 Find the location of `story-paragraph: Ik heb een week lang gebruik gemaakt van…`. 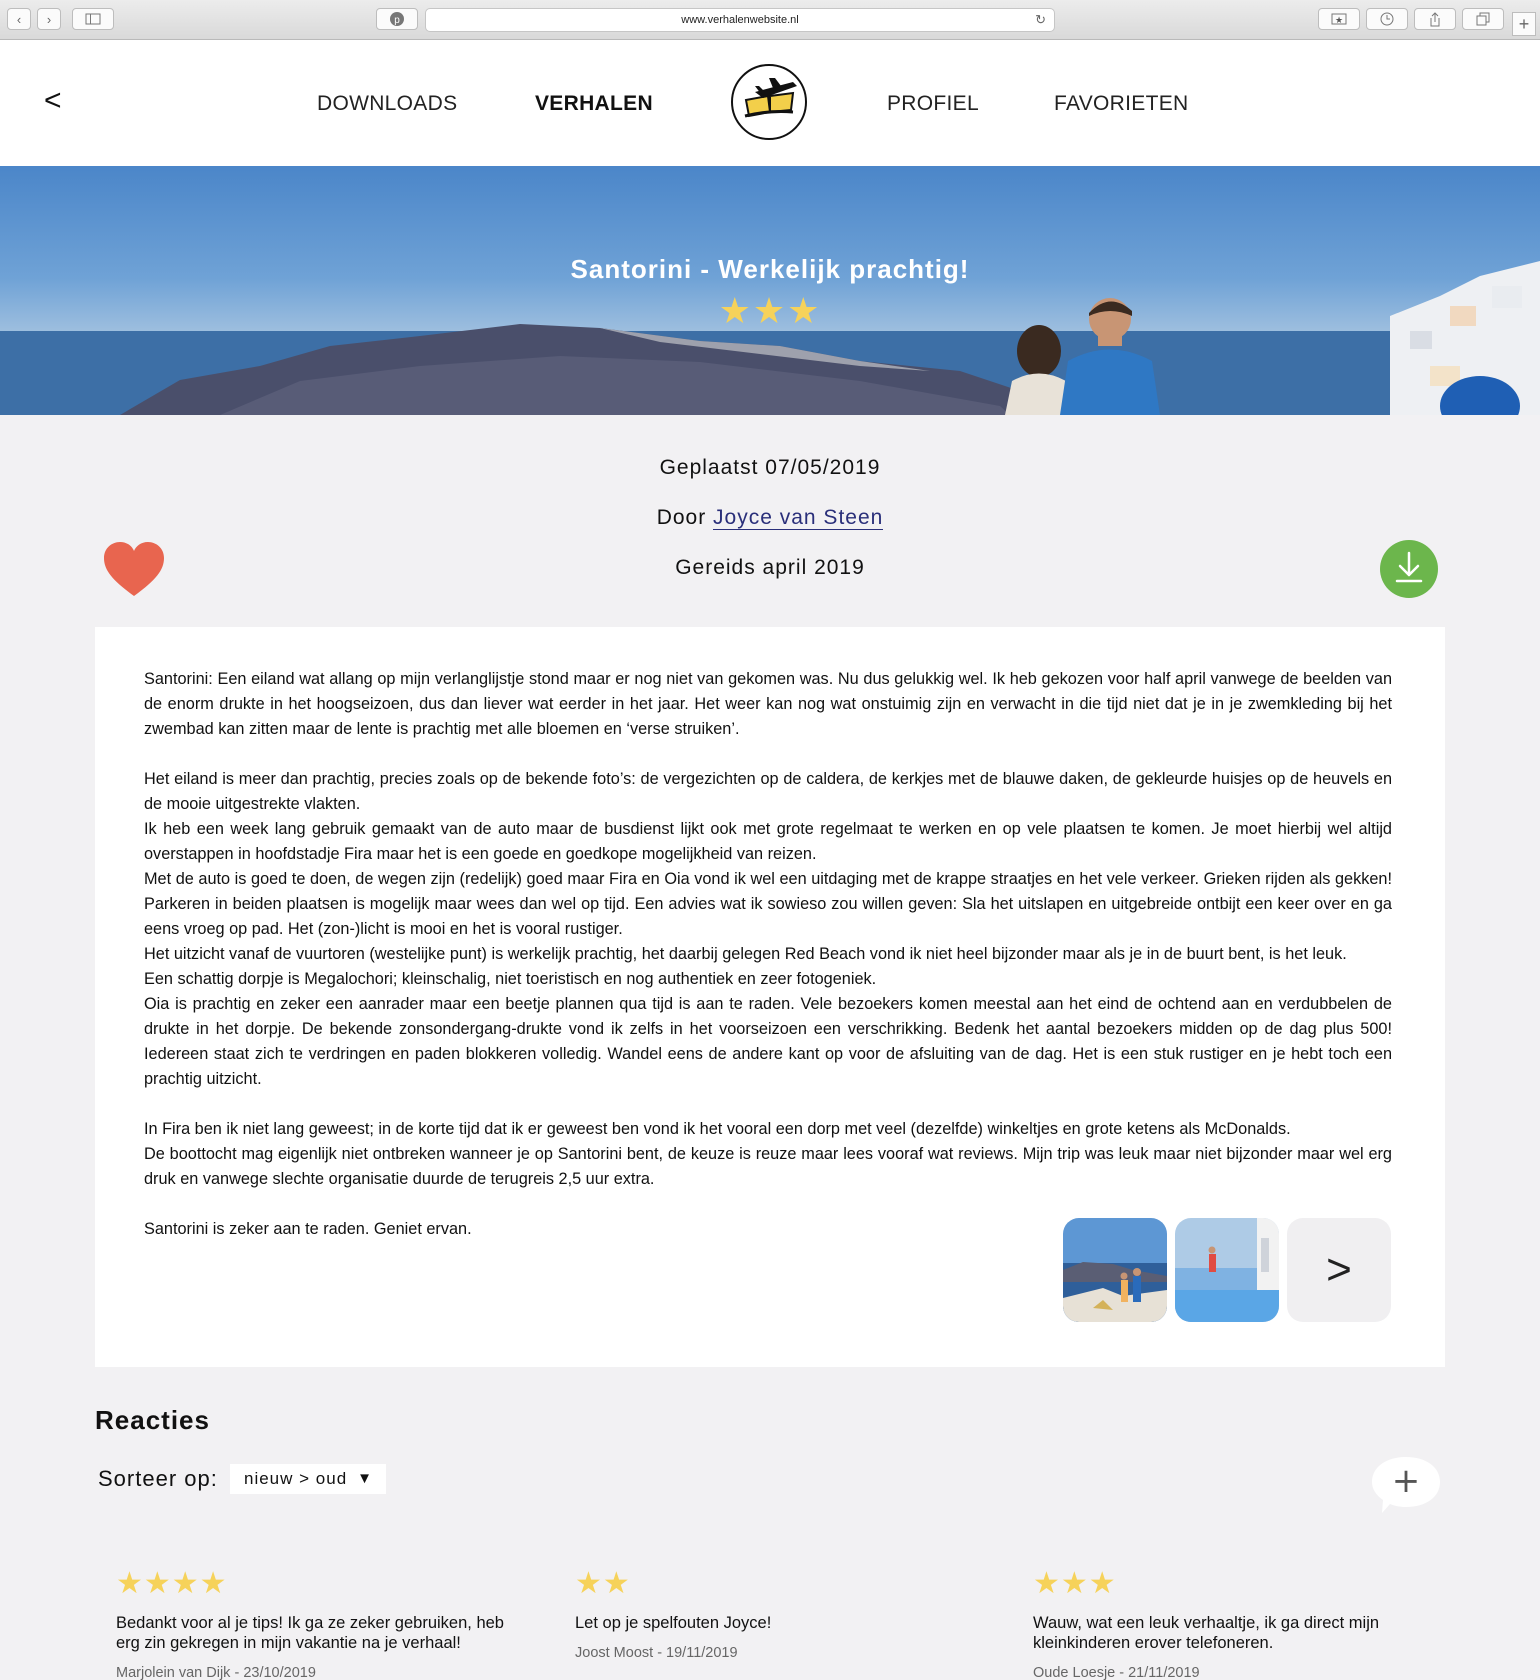

story-paragraph: Ik heb een week lang gebruik gemaakt van… is located at coordinates (768, 841).